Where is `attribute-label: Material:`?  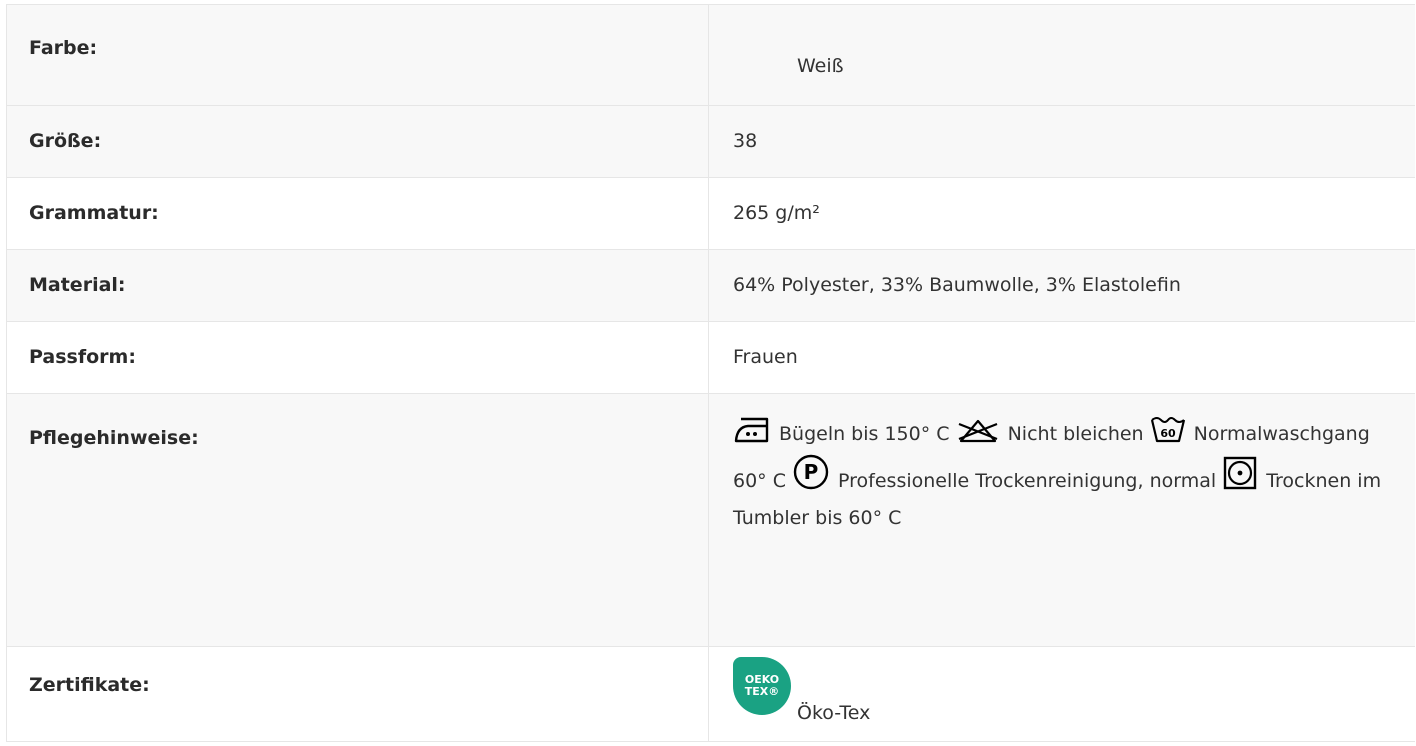 attribute-label: Material: is located at coordinates (358, 285).